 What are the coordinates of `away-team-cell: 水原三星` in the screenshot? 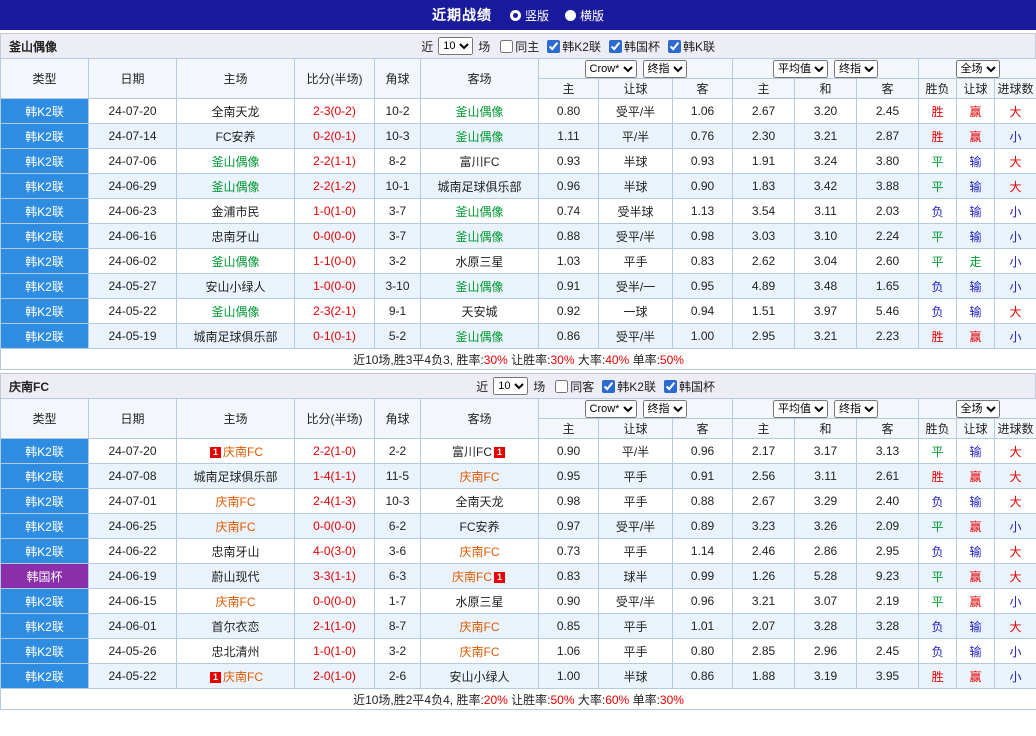 It's located at (479, 261).